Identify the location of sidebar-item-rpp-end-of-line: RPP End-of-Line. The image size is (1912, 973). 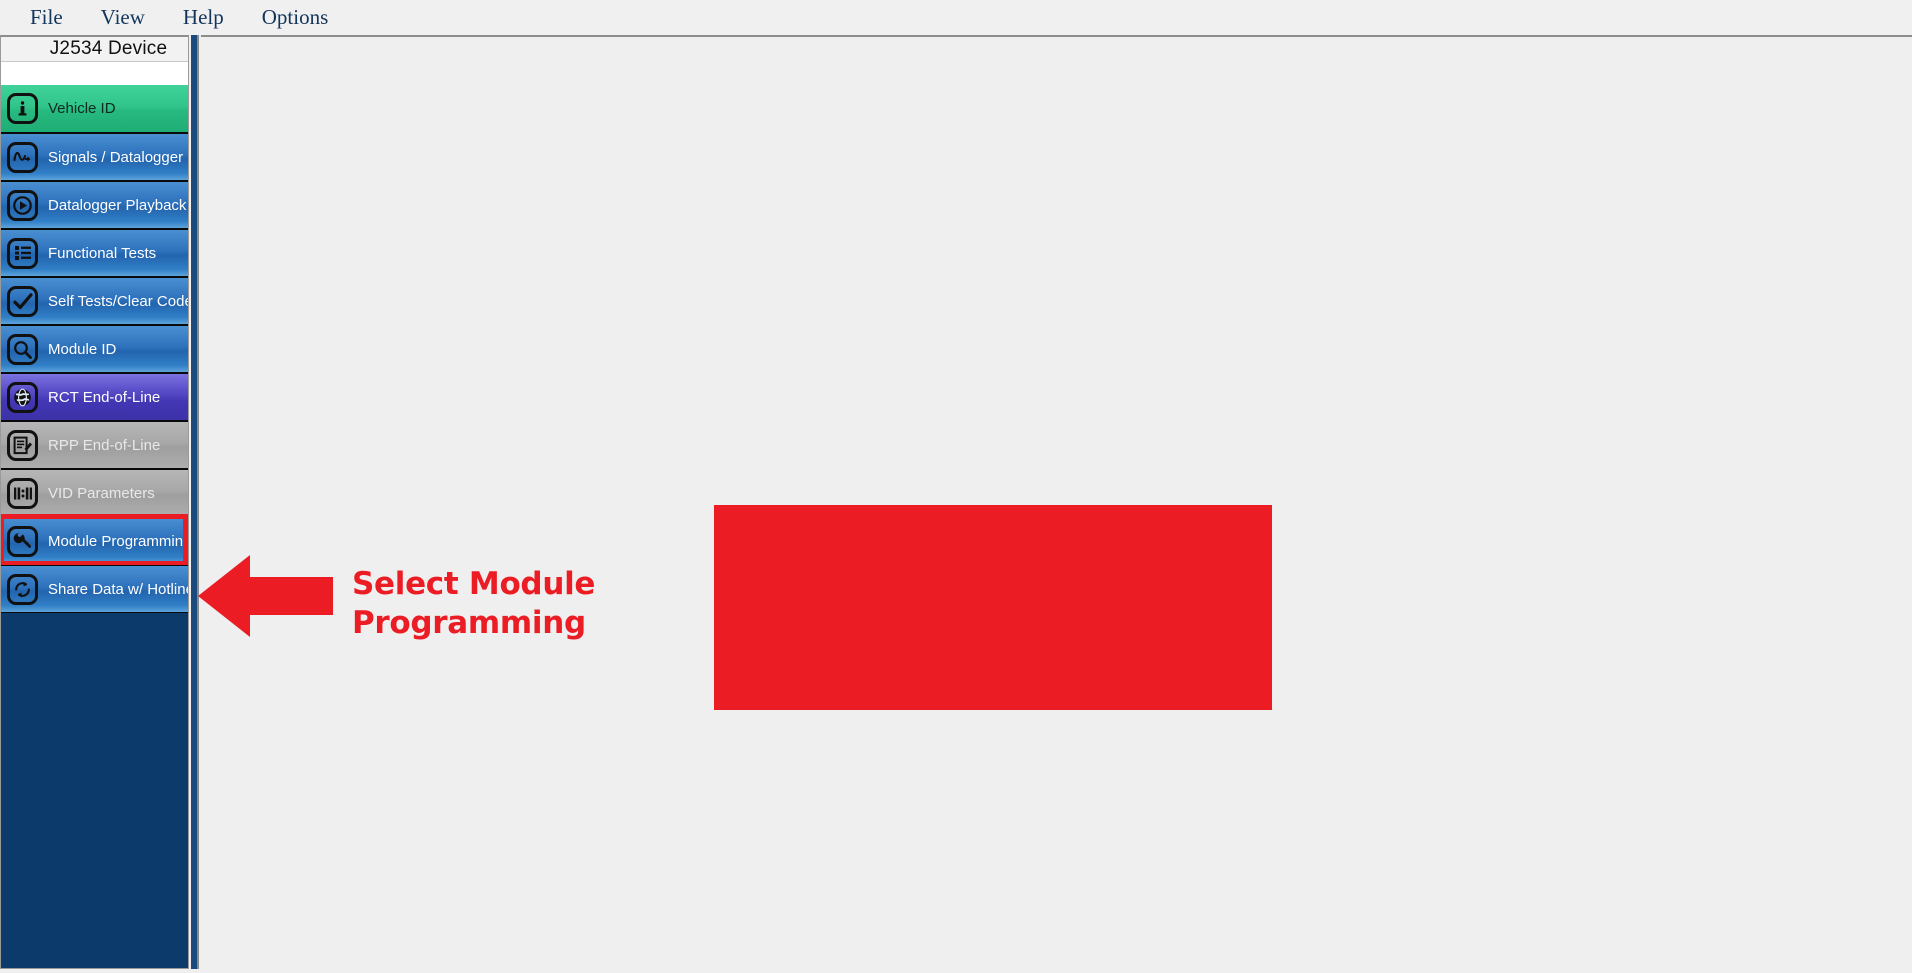
(94, 445).